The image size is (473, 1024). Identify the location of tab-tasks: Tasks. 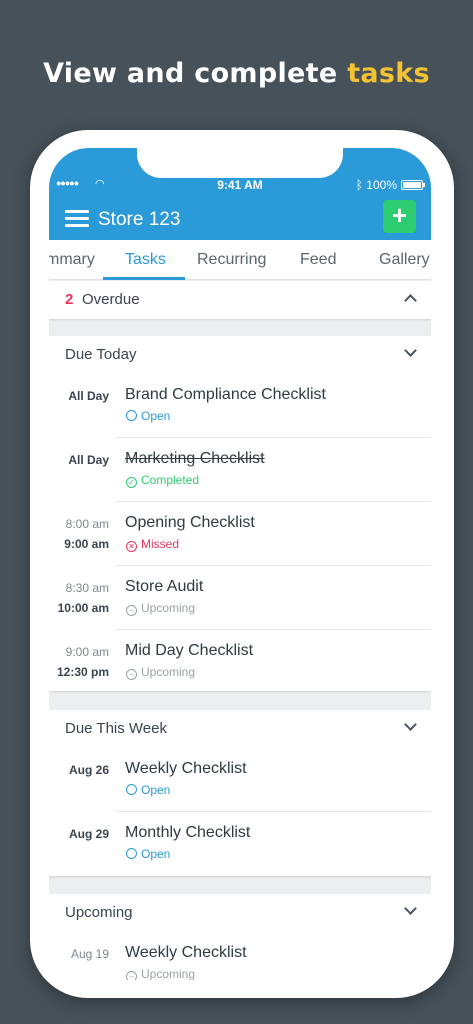
(145, 260).